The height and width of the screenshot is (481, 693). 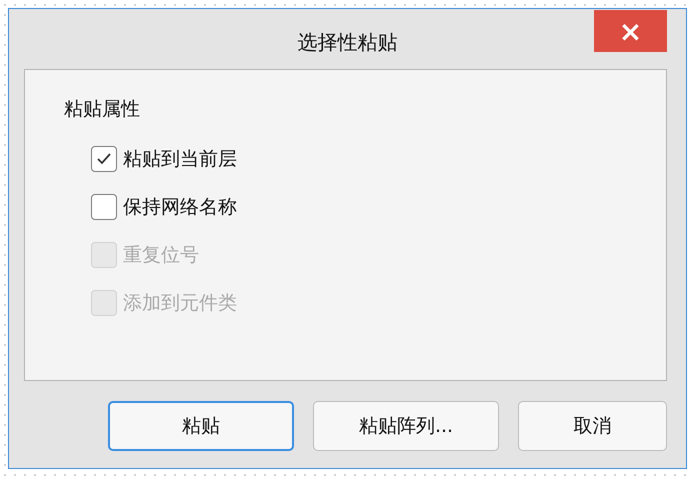 I want to click on check-icon, so click(x=104, y=159).